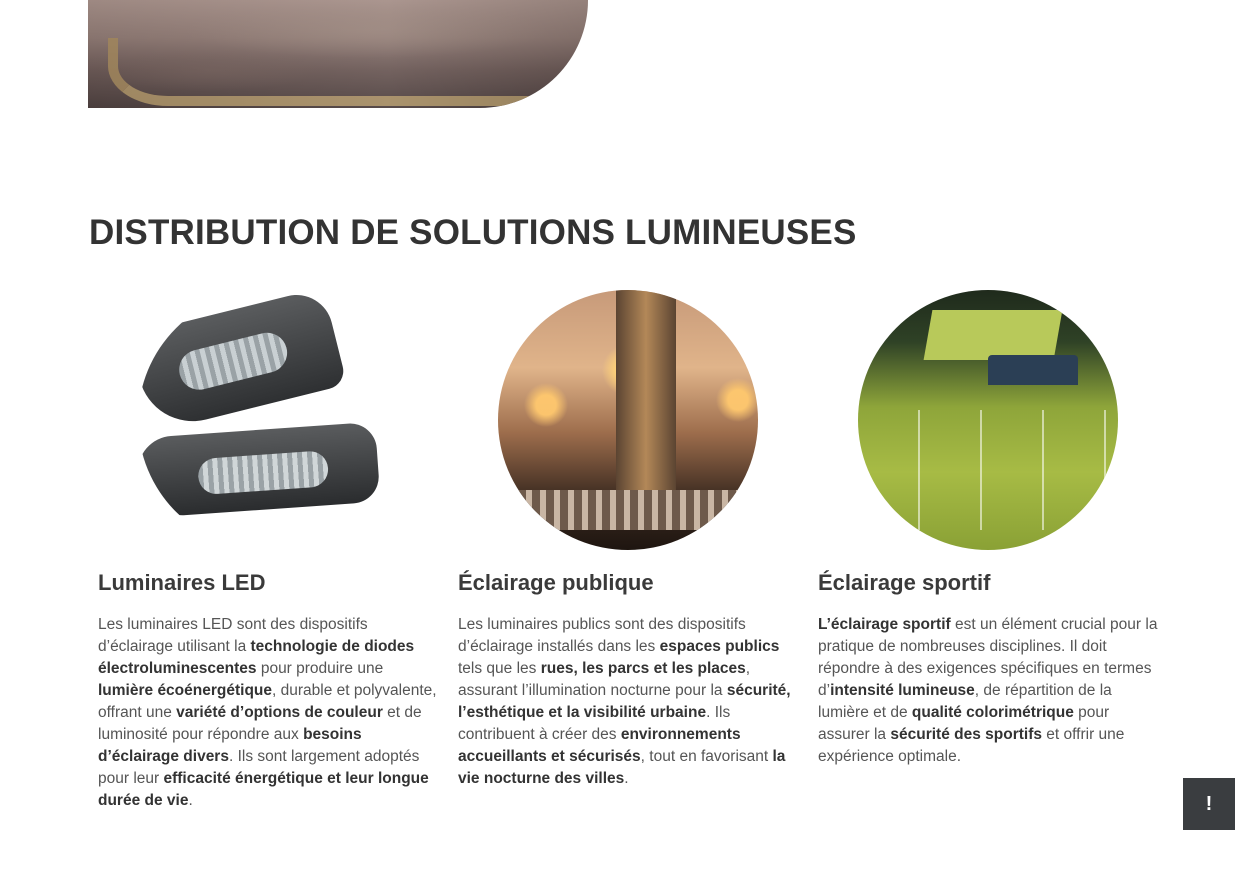 This screenshot has height=875, width=1253. I want to click on card-title: Luminaires LED, so click(182, 582).